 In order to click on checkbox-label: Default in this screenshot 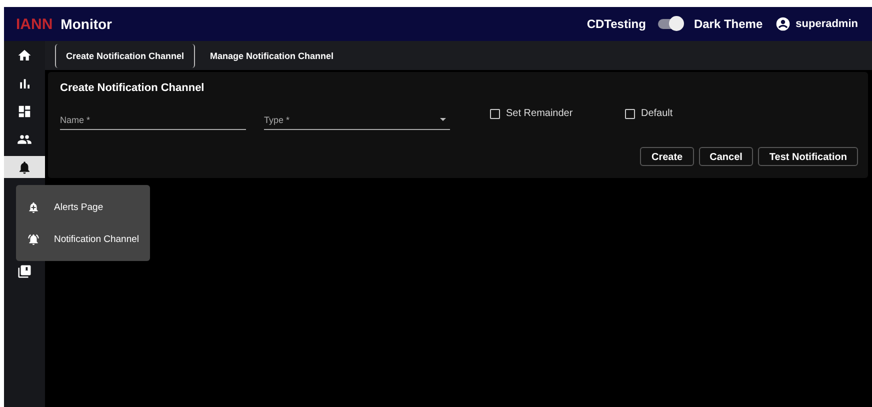, I will do `click(657, 113)`.